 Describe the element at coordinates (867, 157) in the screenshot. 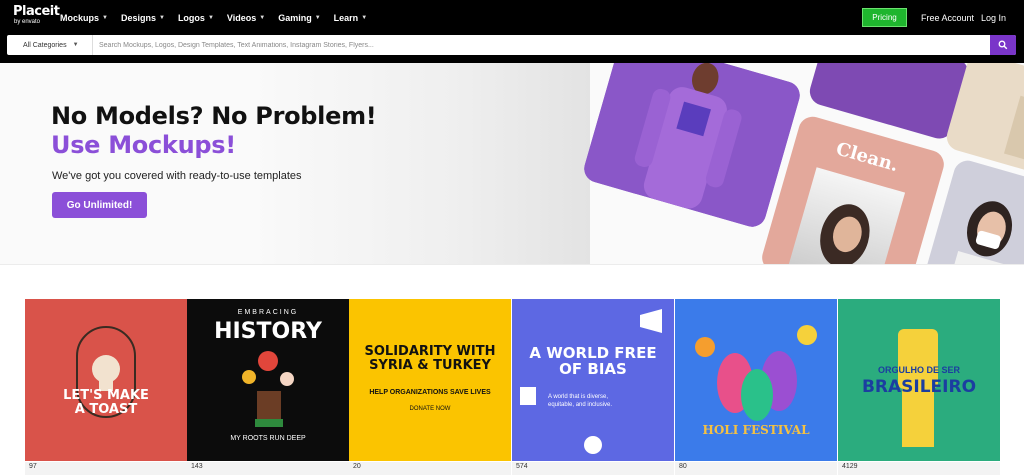

I see `card-headline: Clean.` at that location.